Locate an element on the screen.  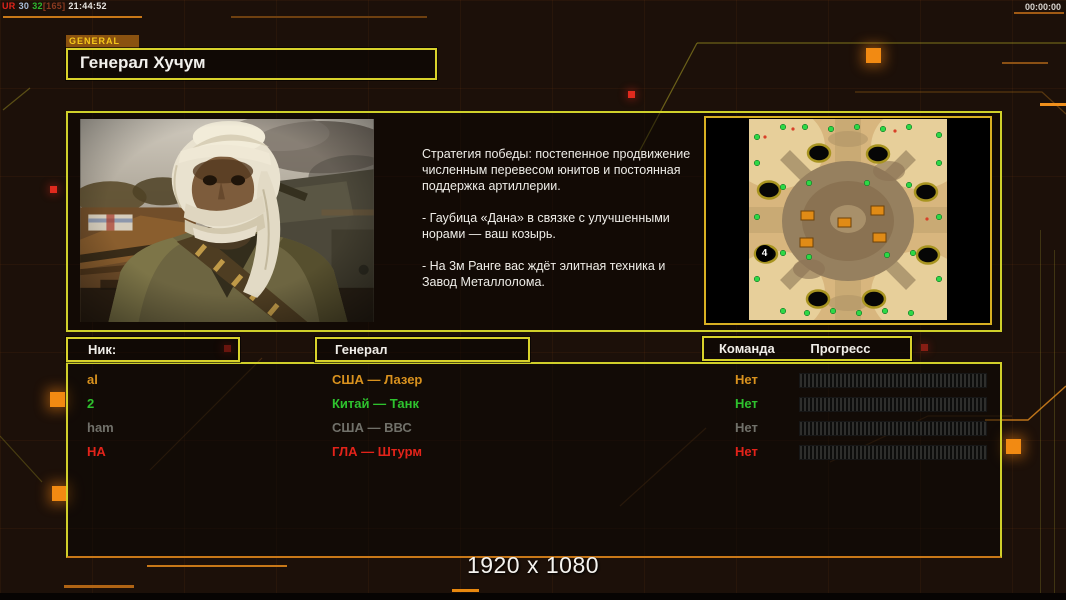
column-header-nick: Ник: is located at coordinates (153, 349).